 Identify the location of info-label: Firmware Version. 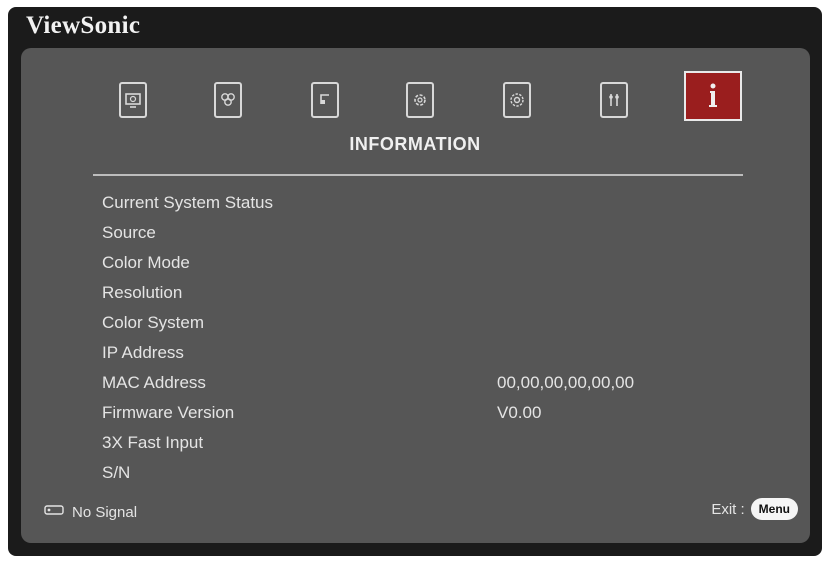
(168, 412).